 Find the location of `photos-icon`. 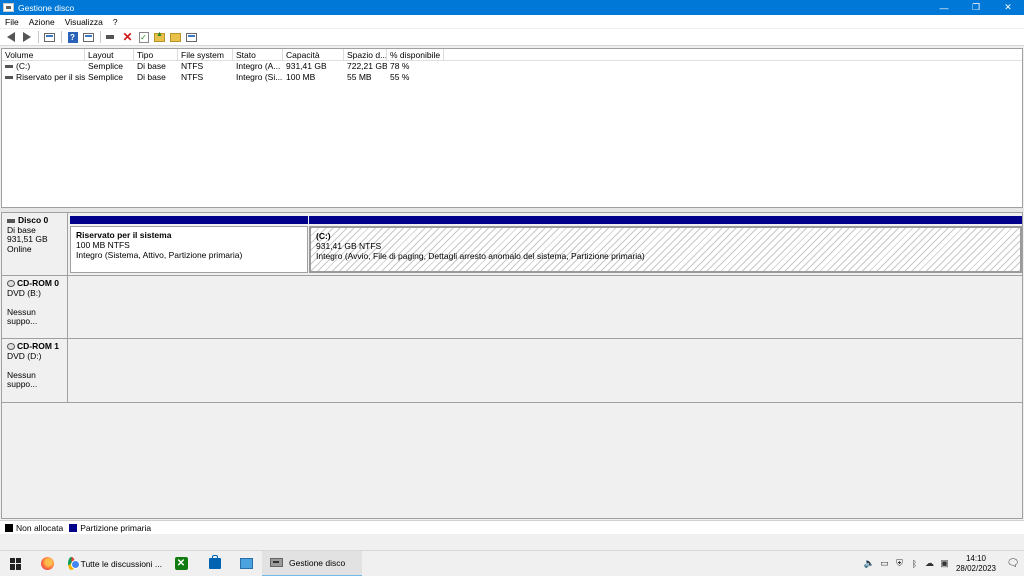

photos-icon is located at coordinates (246, 563).